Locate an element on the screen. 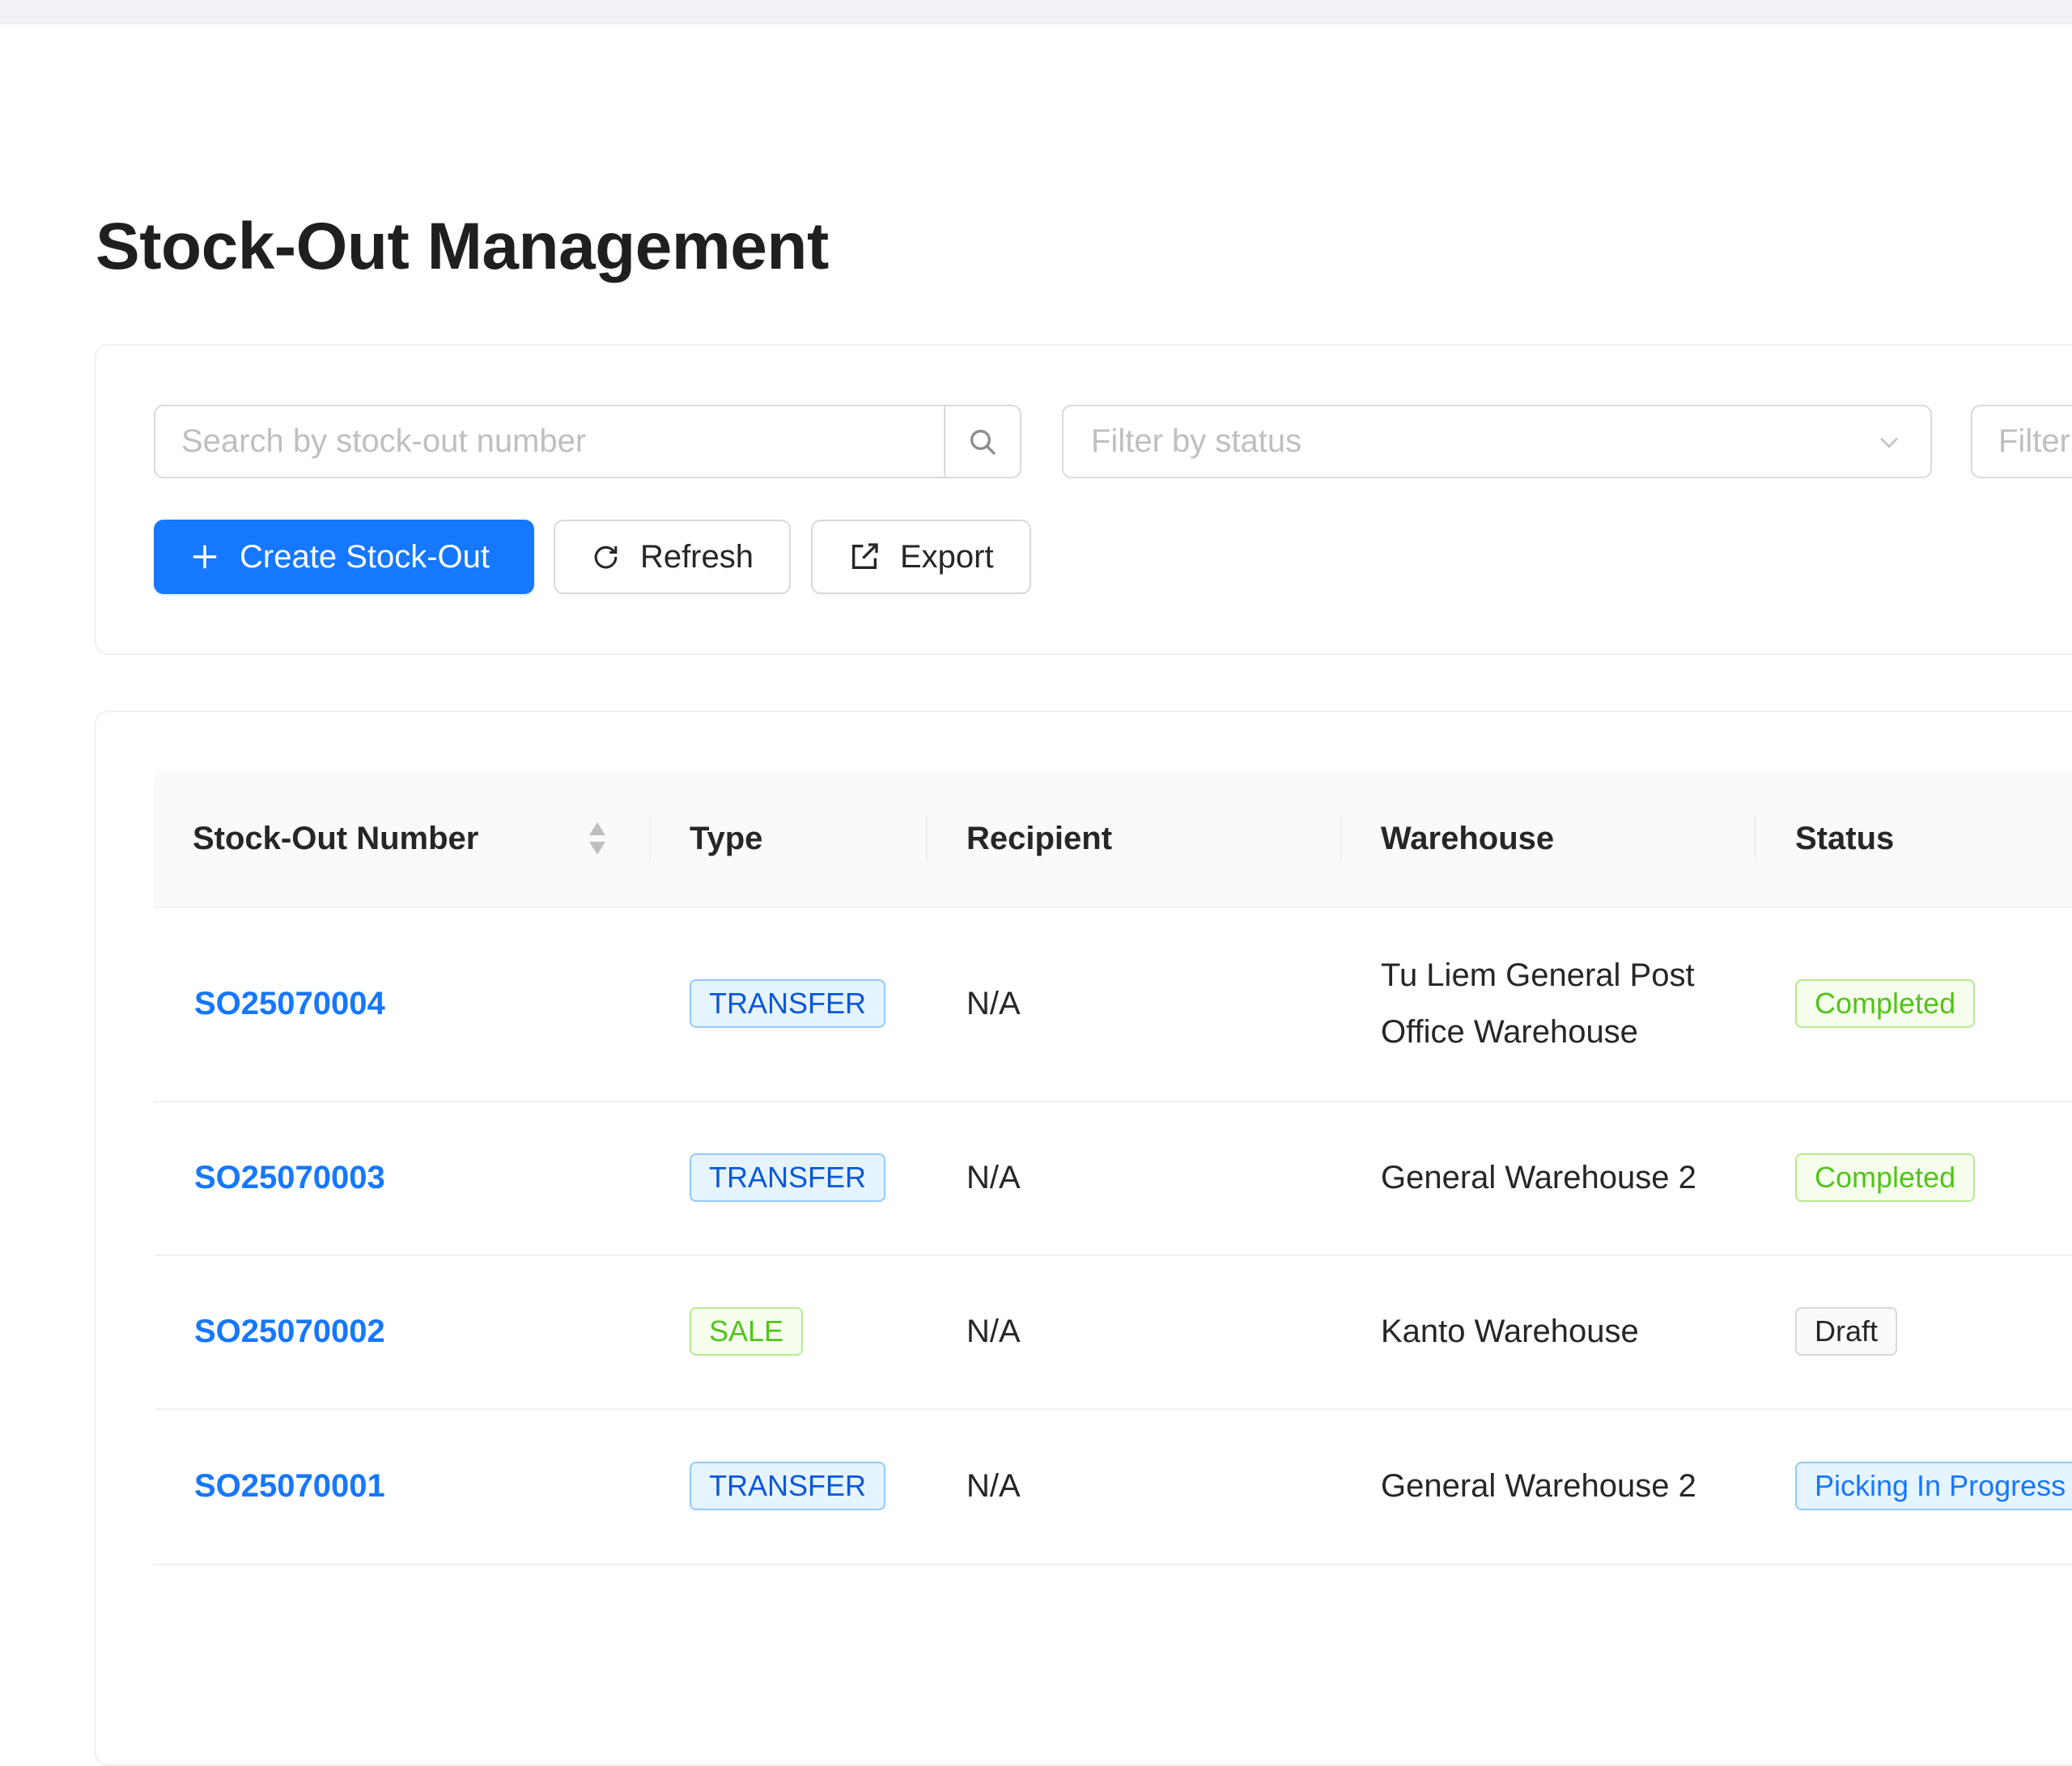  column-header-warehouse: Warehouse is located at coordinates (1468, 838).